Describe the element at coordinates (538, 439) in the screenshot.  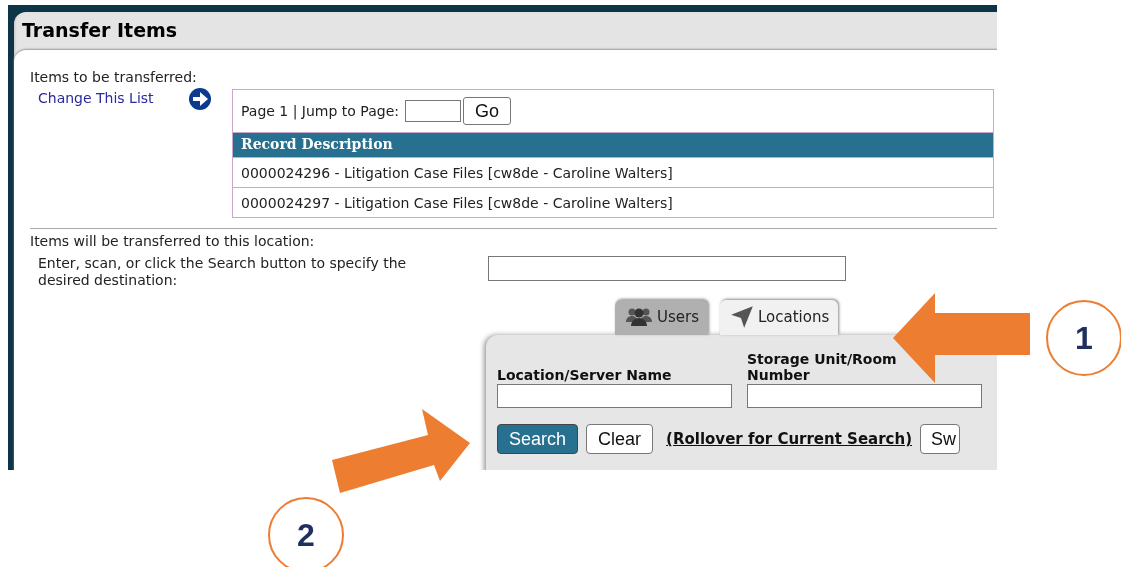
I see `search-button: Search` at that location.